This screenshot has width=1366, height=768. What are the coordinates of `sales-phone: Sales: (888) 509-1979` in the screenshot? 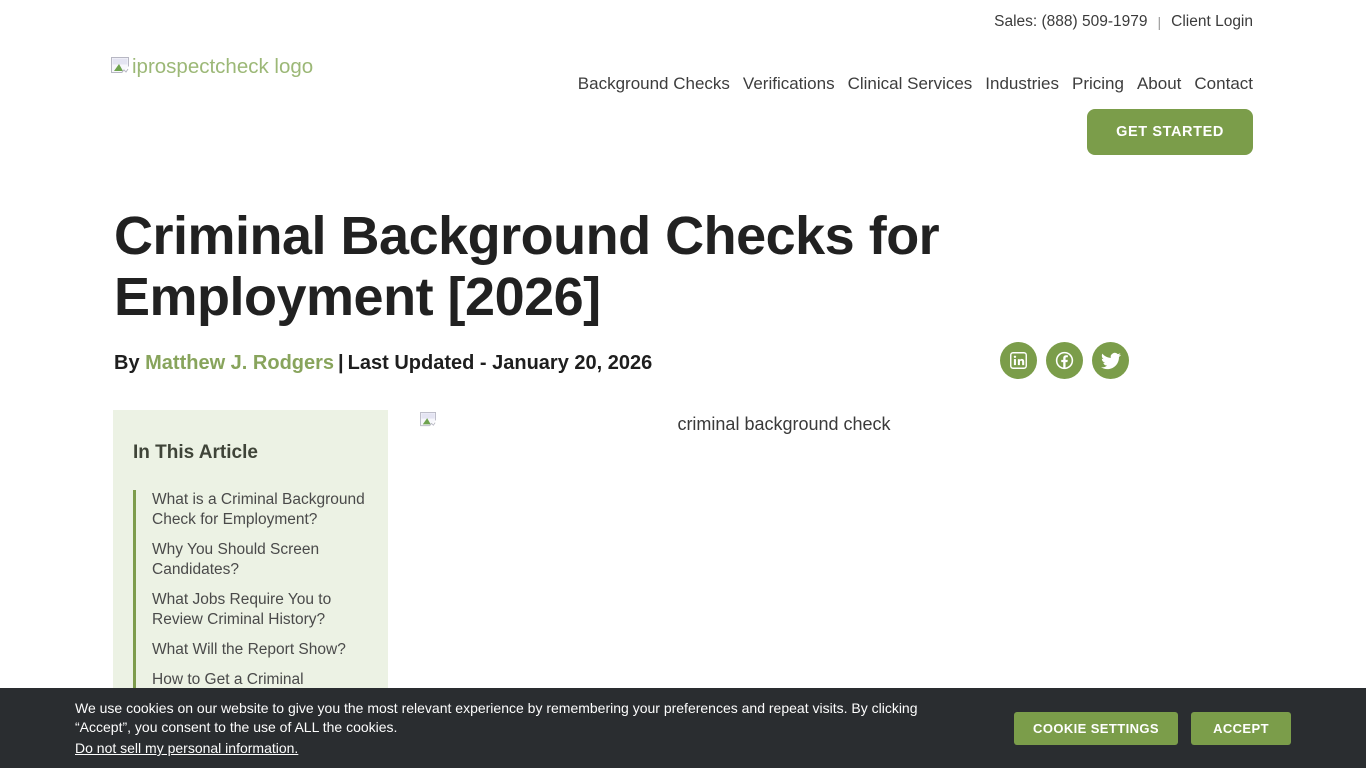 It's located at (1071, 21).